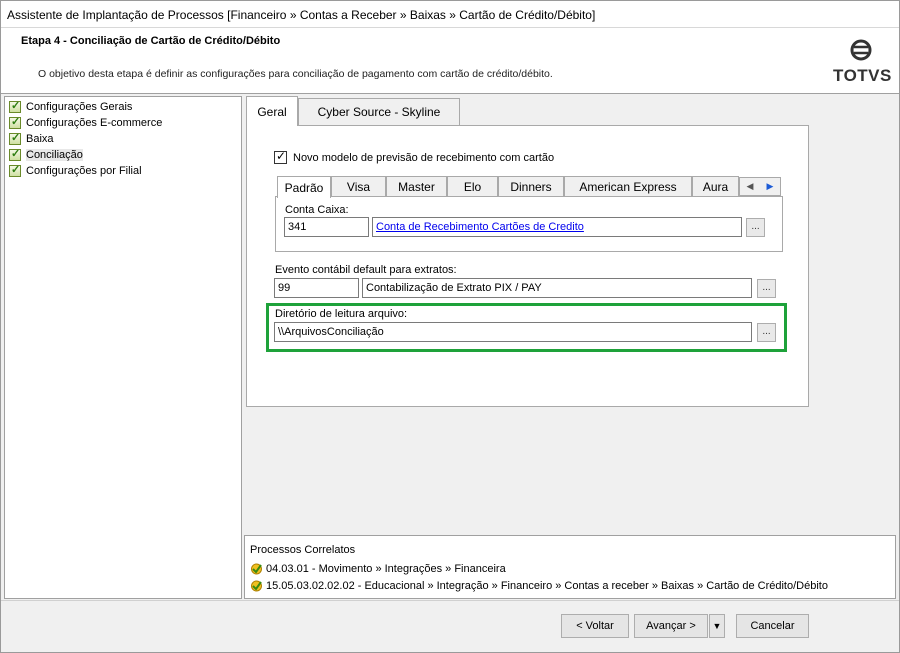 This screenshot has width=900, height=653. I want to click on tree-item-conciliacao: Conciliação, so click(46, 155).